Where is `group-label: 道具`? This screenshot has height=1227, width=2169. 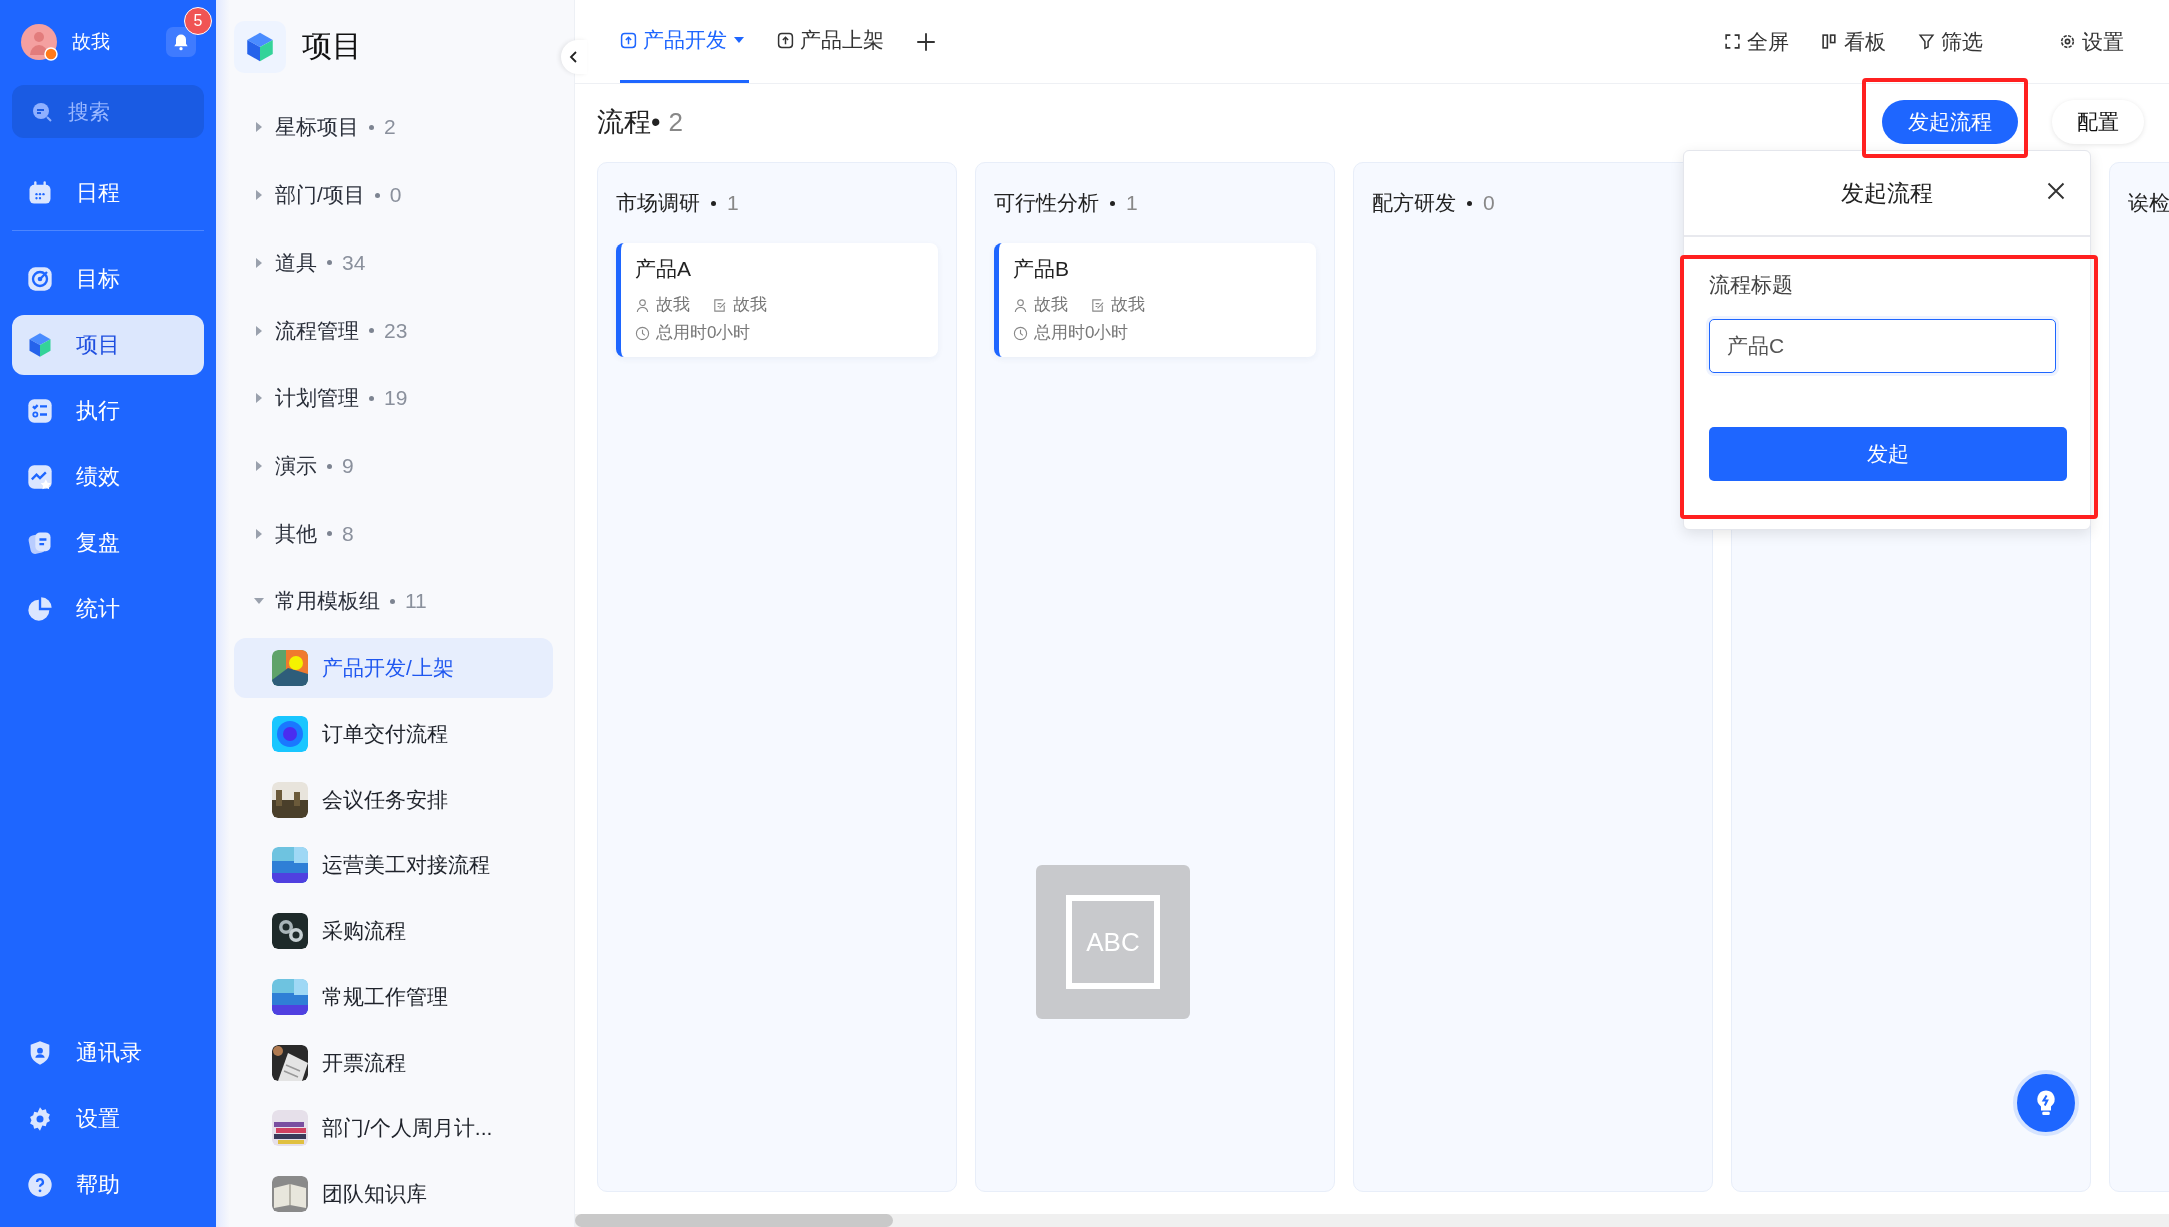 group-label: 道具 is located at coordinates (296, 262).